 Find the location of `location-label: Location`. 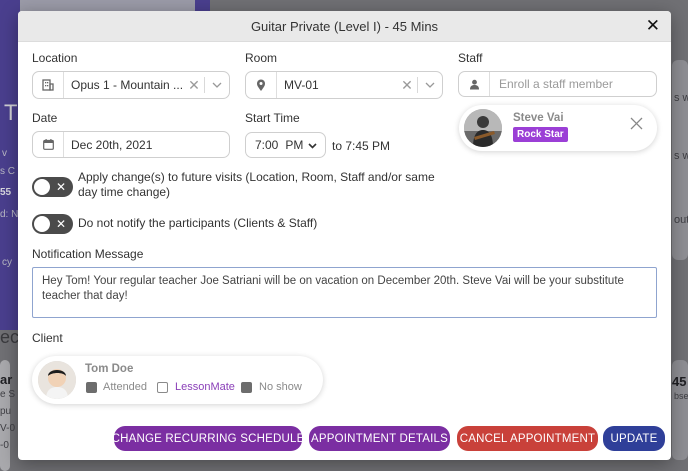

location-label: Location is located at coordinates (55, 58).